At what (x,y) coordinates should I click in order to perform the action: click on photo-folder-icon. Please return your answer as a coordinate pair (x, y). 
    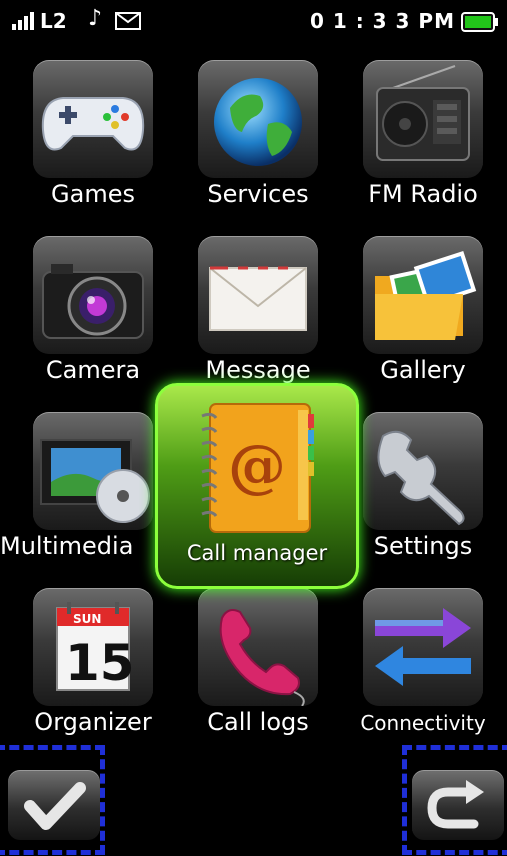
    Looking at the image, I should click on (426, 295).